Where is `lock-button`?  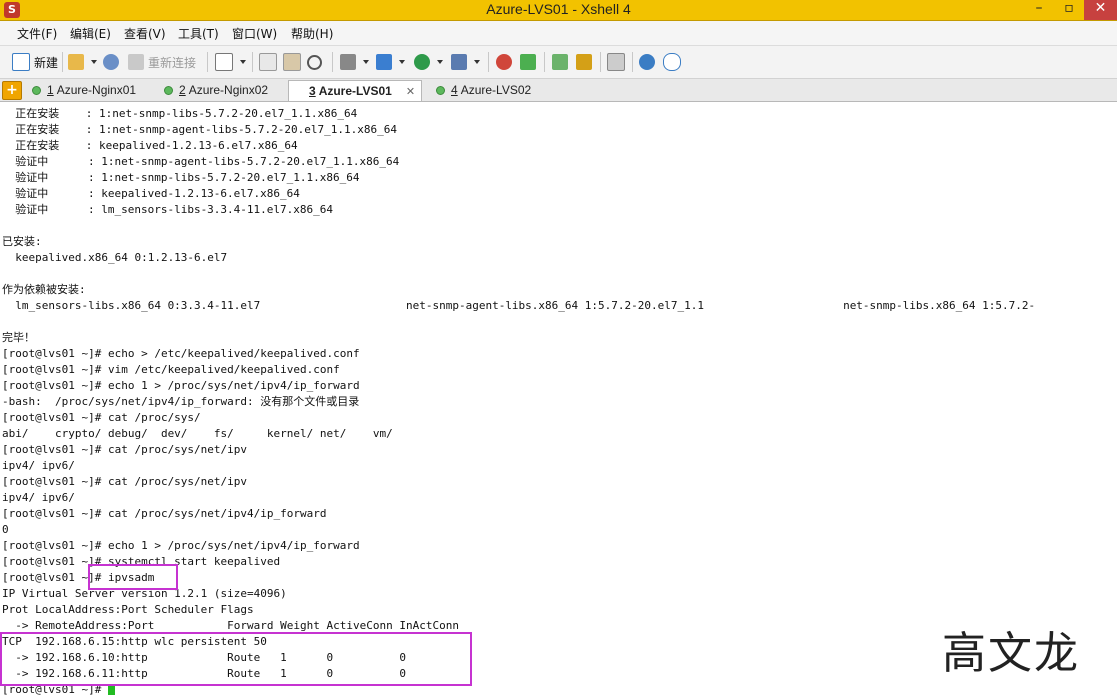
lock-button is located at coordinates (586, 62).